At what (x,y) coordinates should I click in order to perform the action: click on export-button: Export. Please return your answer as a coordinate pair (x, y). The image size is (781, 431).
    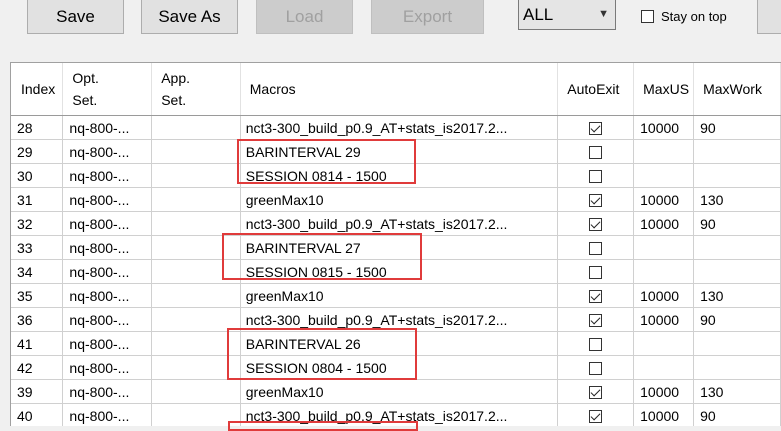
    Looking at the image, I should click on (427, 17).